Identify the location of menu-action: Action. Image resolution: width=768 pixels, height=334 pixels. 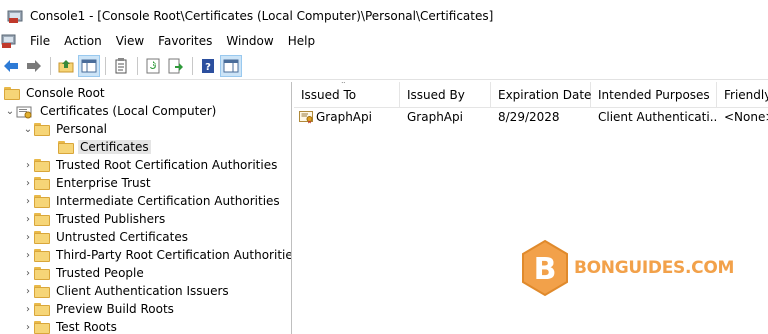
(83, 41).